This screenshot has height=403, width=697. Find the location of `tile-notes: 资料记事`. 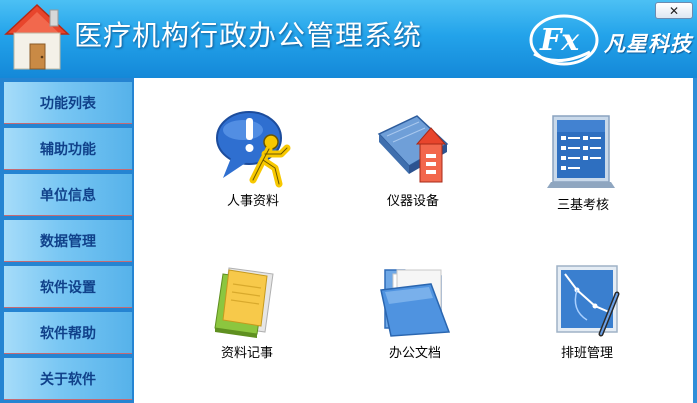

tile-notes: 资料记事 is located at coordinates (247, 315).